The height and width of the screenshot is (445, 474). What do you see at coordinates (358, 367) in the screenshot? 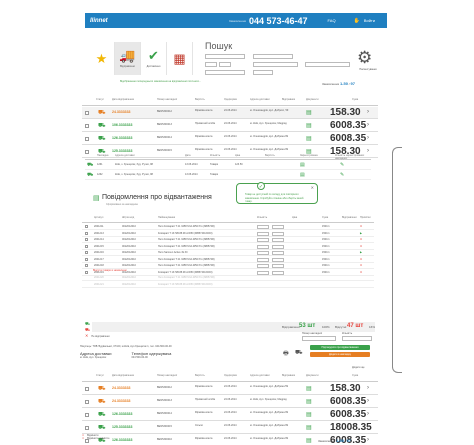
I see `add-more-link: Додати ще` at bounding box center [358, 367].